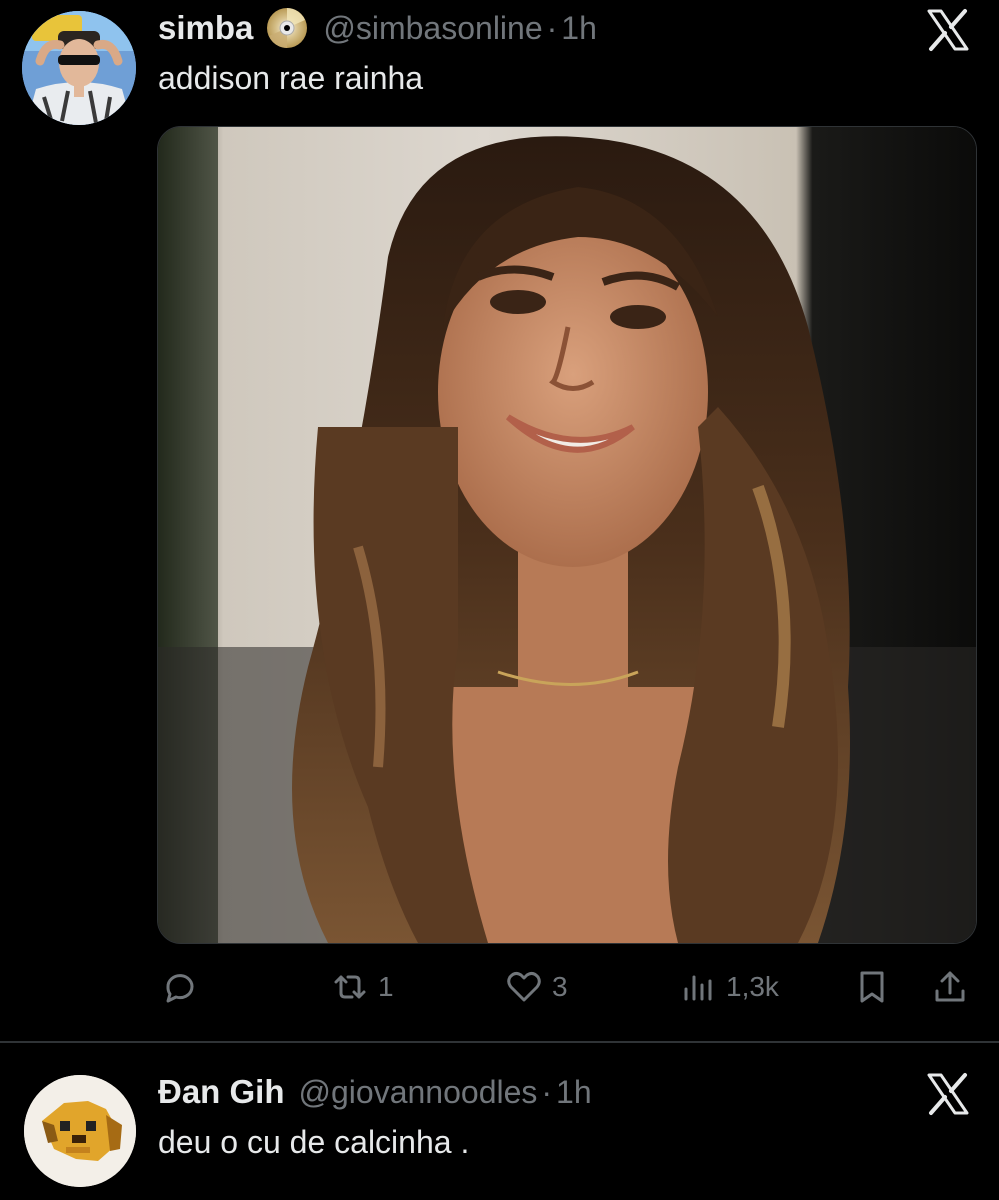  I want to click on cd-disc-icon, so click(287, 28).